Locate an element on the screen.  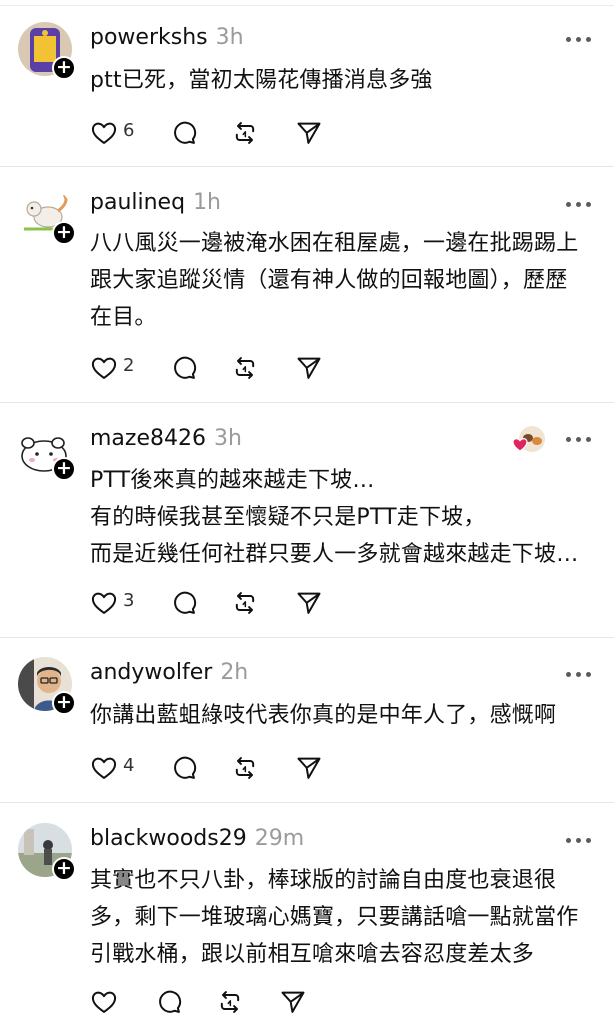
like-count: 3 is located at coordinates (129, 600).